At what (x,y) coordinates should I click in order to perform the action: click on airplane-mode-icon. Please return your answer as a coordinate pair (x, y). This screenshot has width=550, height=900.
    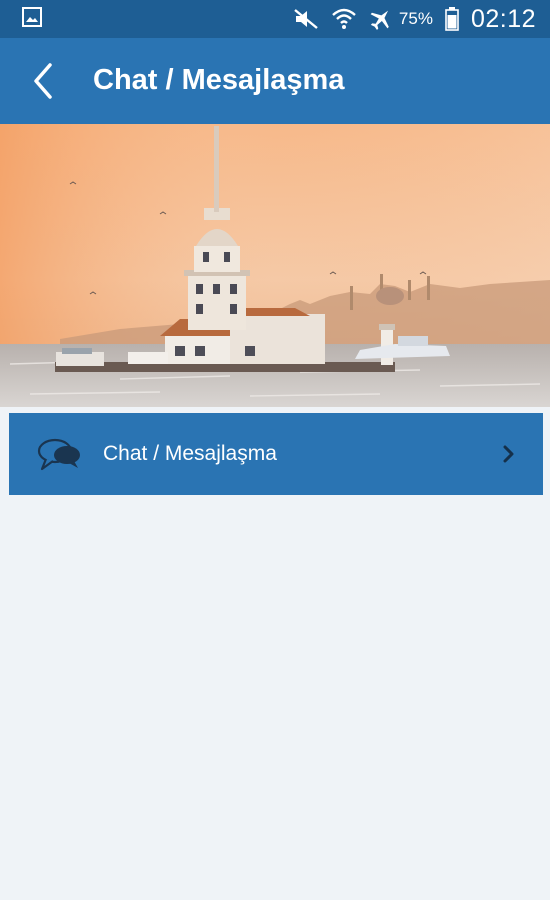
    Looking at the image, I should click on (379, 20).